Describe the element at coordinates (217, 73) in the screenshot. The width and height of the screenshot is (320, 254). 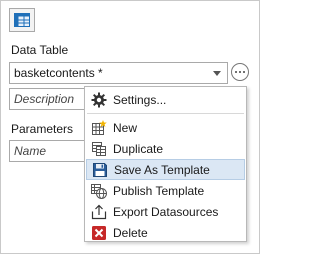
I see `chevron-down-icon` at that location.